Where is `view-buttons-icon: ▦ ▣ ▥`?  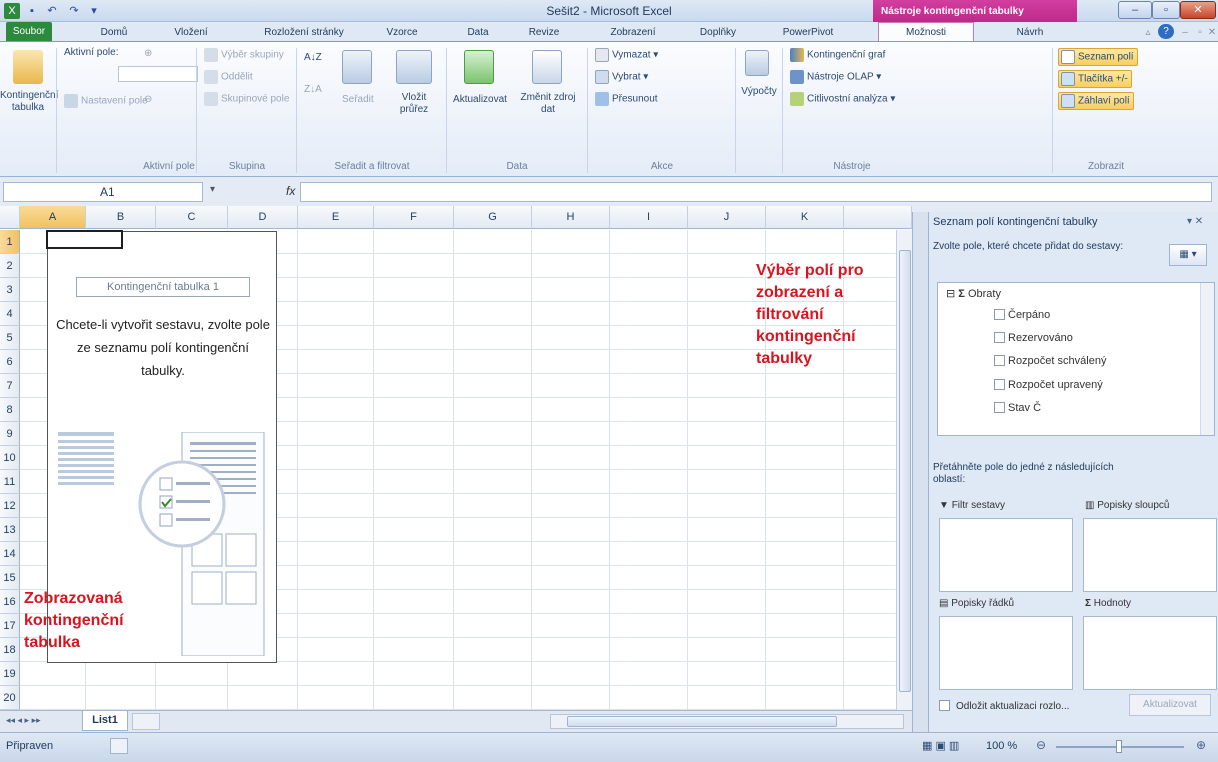
view-buttons-icon: ▦ ▣ ▥ is located at coordinates (940, 745).